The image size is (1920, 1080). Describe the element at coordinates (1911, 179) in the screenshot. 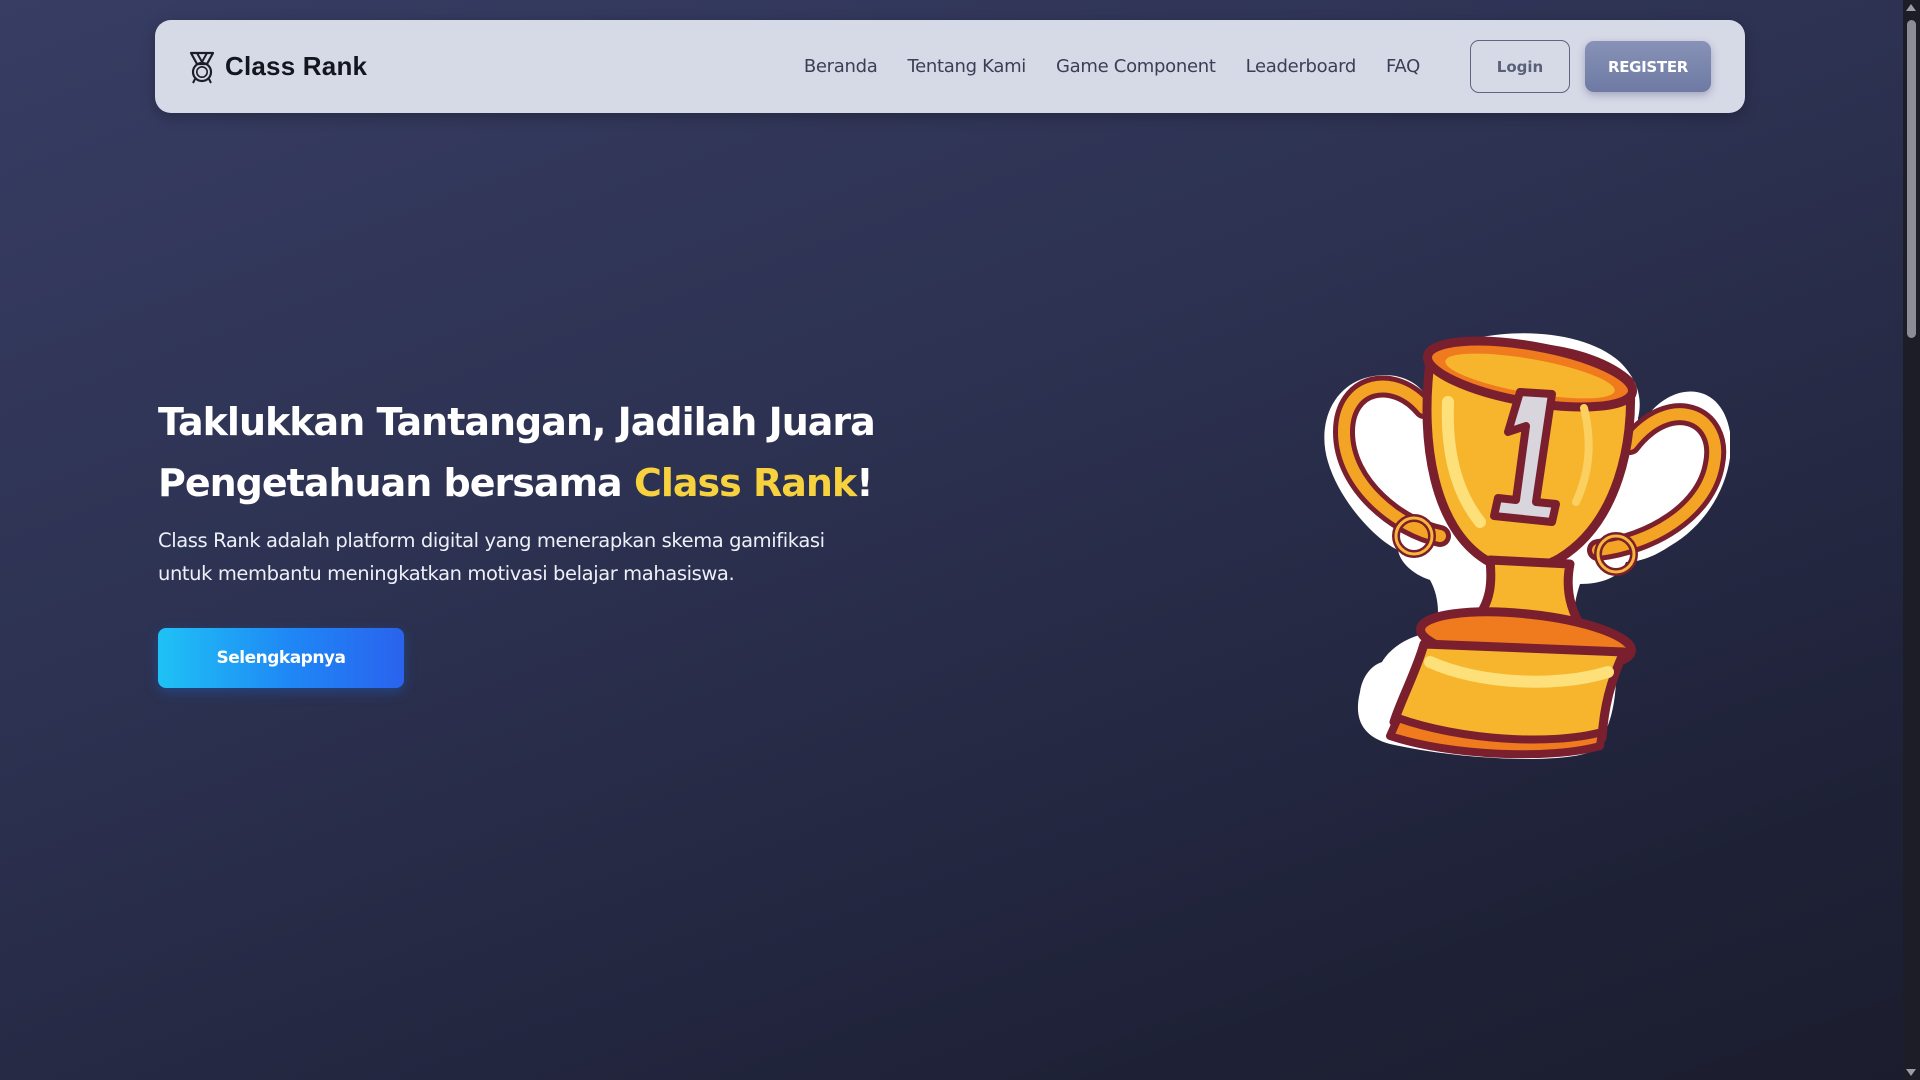

I see `scrollbar-thumb` at that location.